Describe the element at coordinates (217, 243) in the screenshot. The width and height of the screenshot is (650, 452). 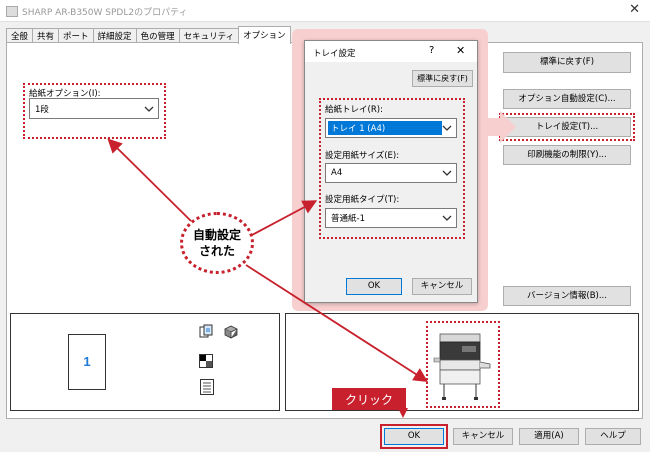
I see `auto-configured-callout: 自動設定 された` at that location.